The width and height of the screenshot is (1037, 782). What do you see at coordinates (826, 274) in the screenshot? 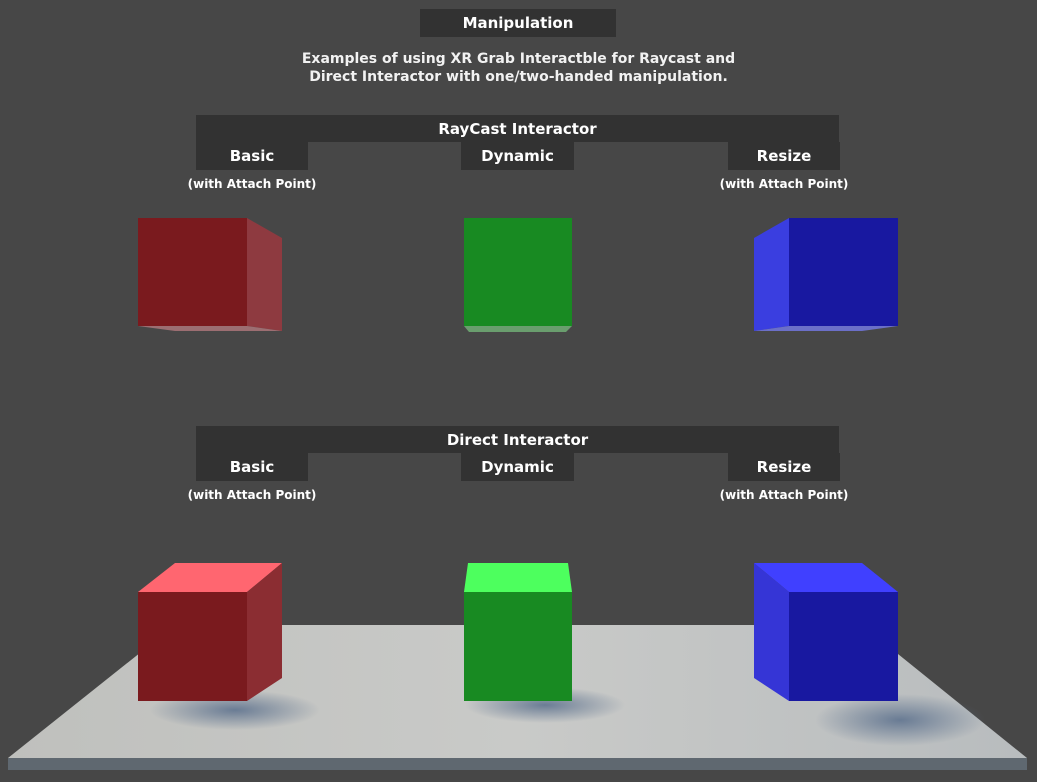
I see `raycast-resize-cube` at bounding box center [826, 274].